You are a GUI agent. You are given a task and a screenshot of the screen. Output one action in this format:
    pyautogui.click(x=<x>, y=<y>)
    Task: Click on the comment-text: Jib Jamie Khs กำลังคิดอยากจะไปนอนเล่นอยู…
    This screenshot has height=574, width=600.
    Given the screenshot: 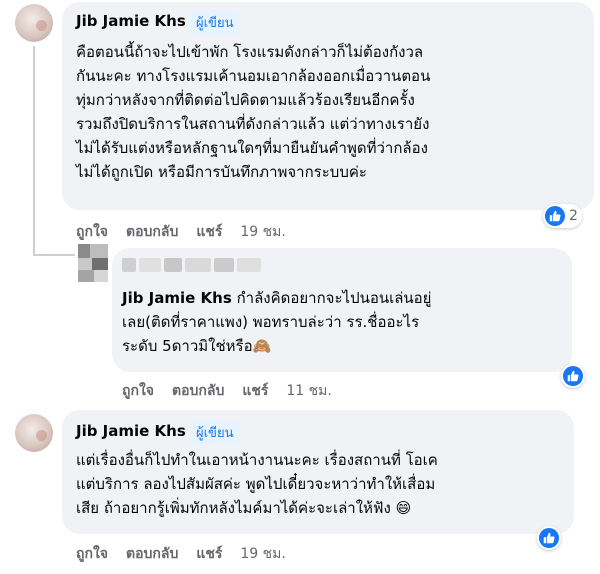 What is the action you would take?
    pyautogui.click(x=277, y=322)
    